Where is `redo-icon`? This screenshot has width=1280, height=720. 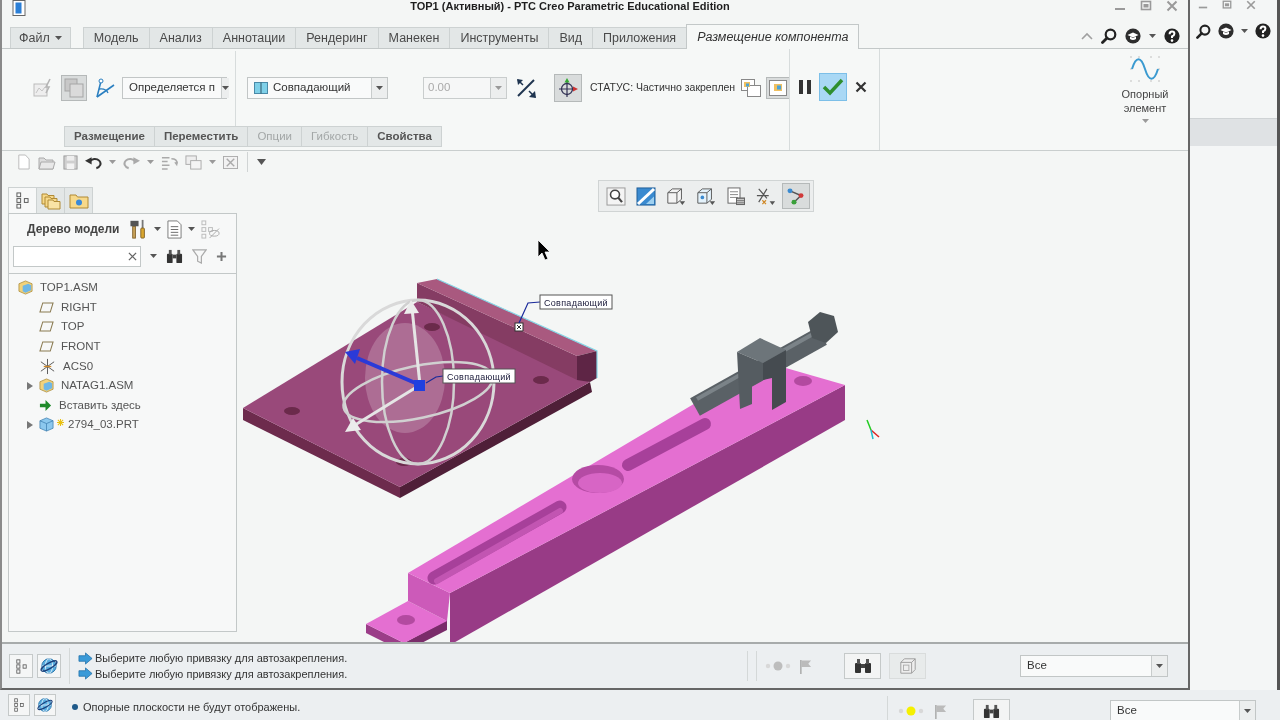 redo-icon is located at coordinates (131, 162).